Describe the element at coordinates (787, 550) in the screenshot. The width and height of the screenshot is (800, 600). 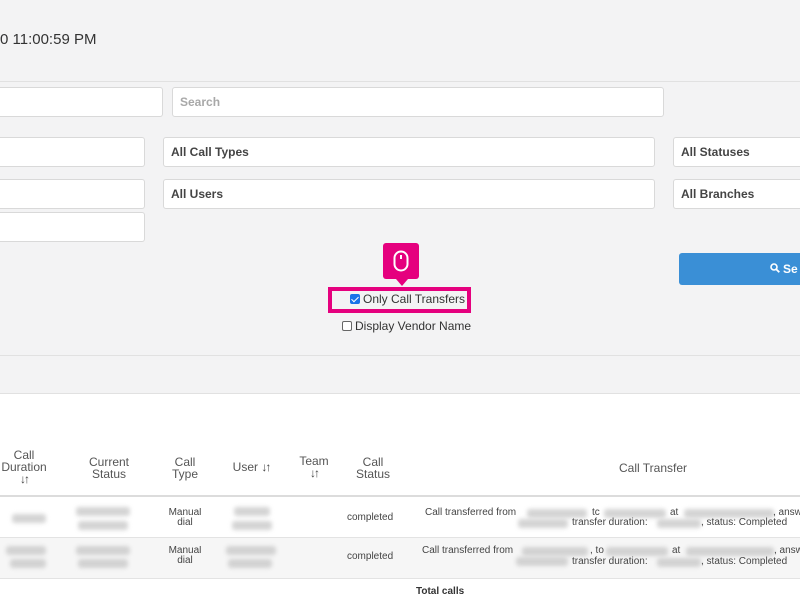
I see `transfer-text: , answ` at that location.